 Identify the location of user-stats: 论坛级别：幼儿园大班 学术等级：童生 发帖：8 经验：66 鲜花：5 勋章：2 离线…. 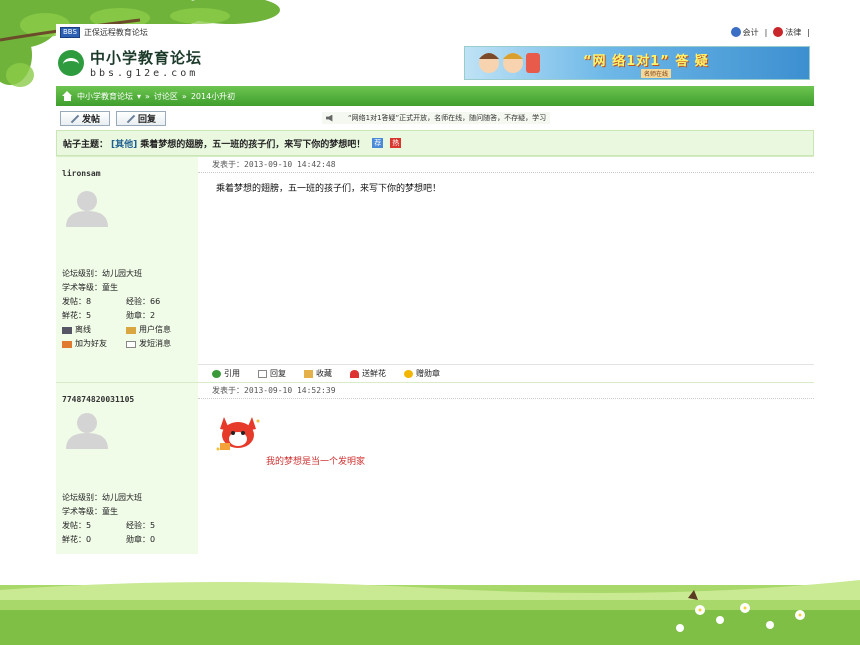
(126, 309).